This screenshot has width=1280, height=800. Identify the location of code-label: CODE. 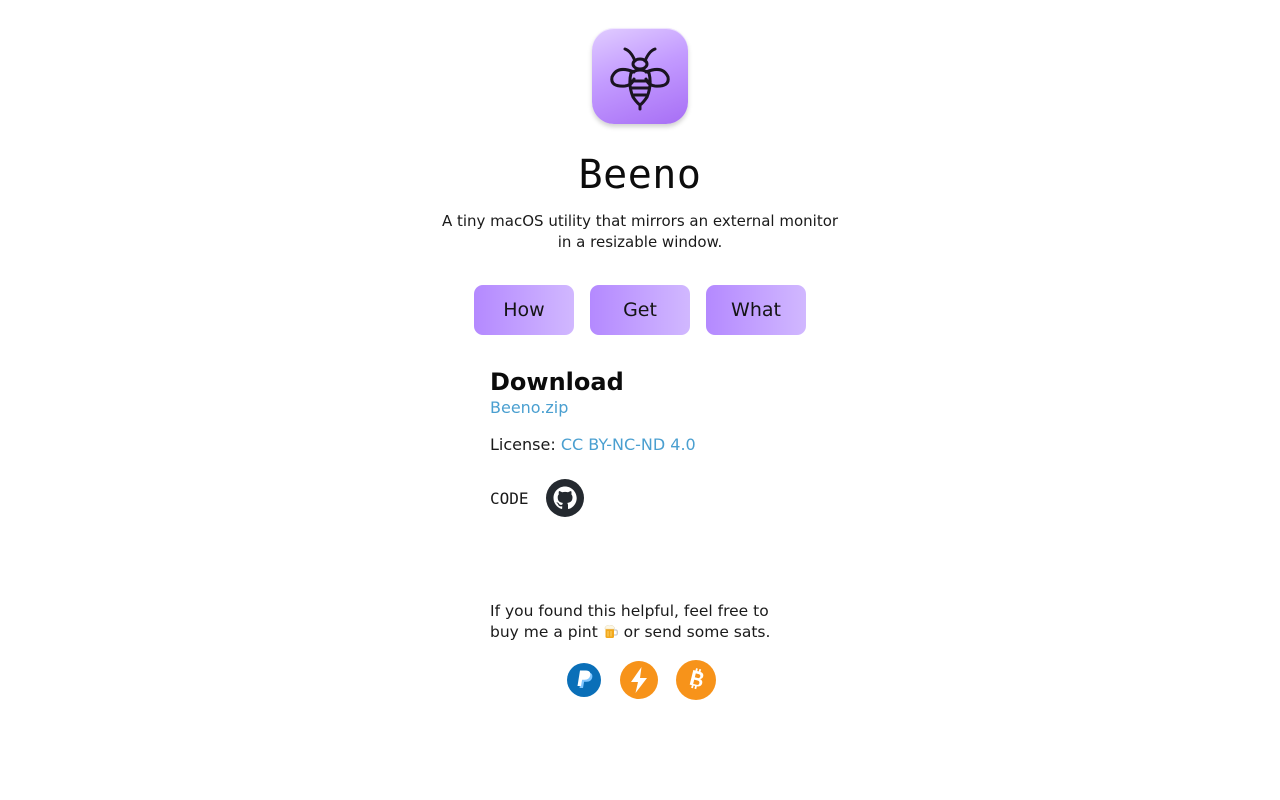
(509, 498).